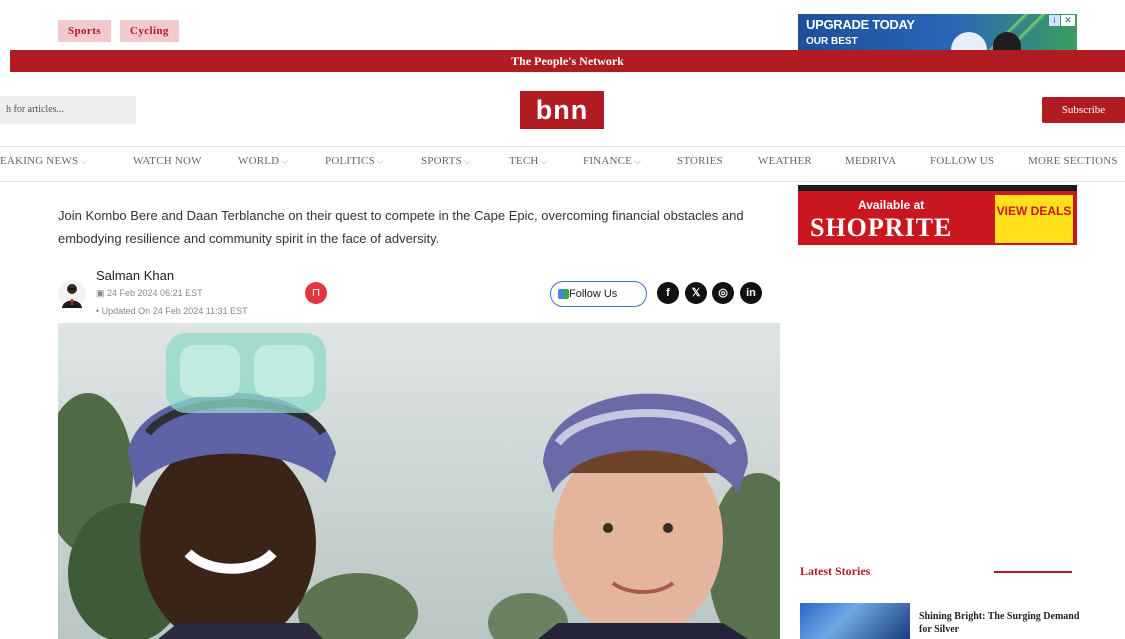  Describe the element at coordinates (172, 311) in the screenshot. I see `updated-date: • Updated On 24 Feb 2024 11:31 EST` at that location.